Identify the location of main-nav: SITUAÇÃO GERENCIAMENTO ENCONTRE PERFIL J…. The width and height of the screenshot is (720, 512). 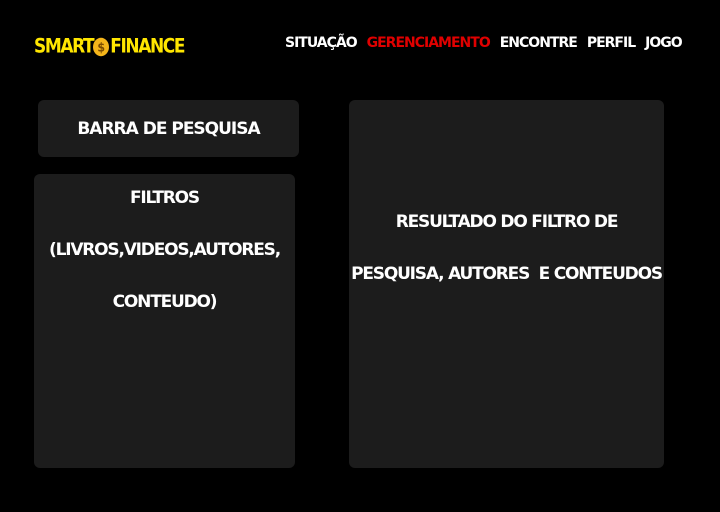
(484, 43).